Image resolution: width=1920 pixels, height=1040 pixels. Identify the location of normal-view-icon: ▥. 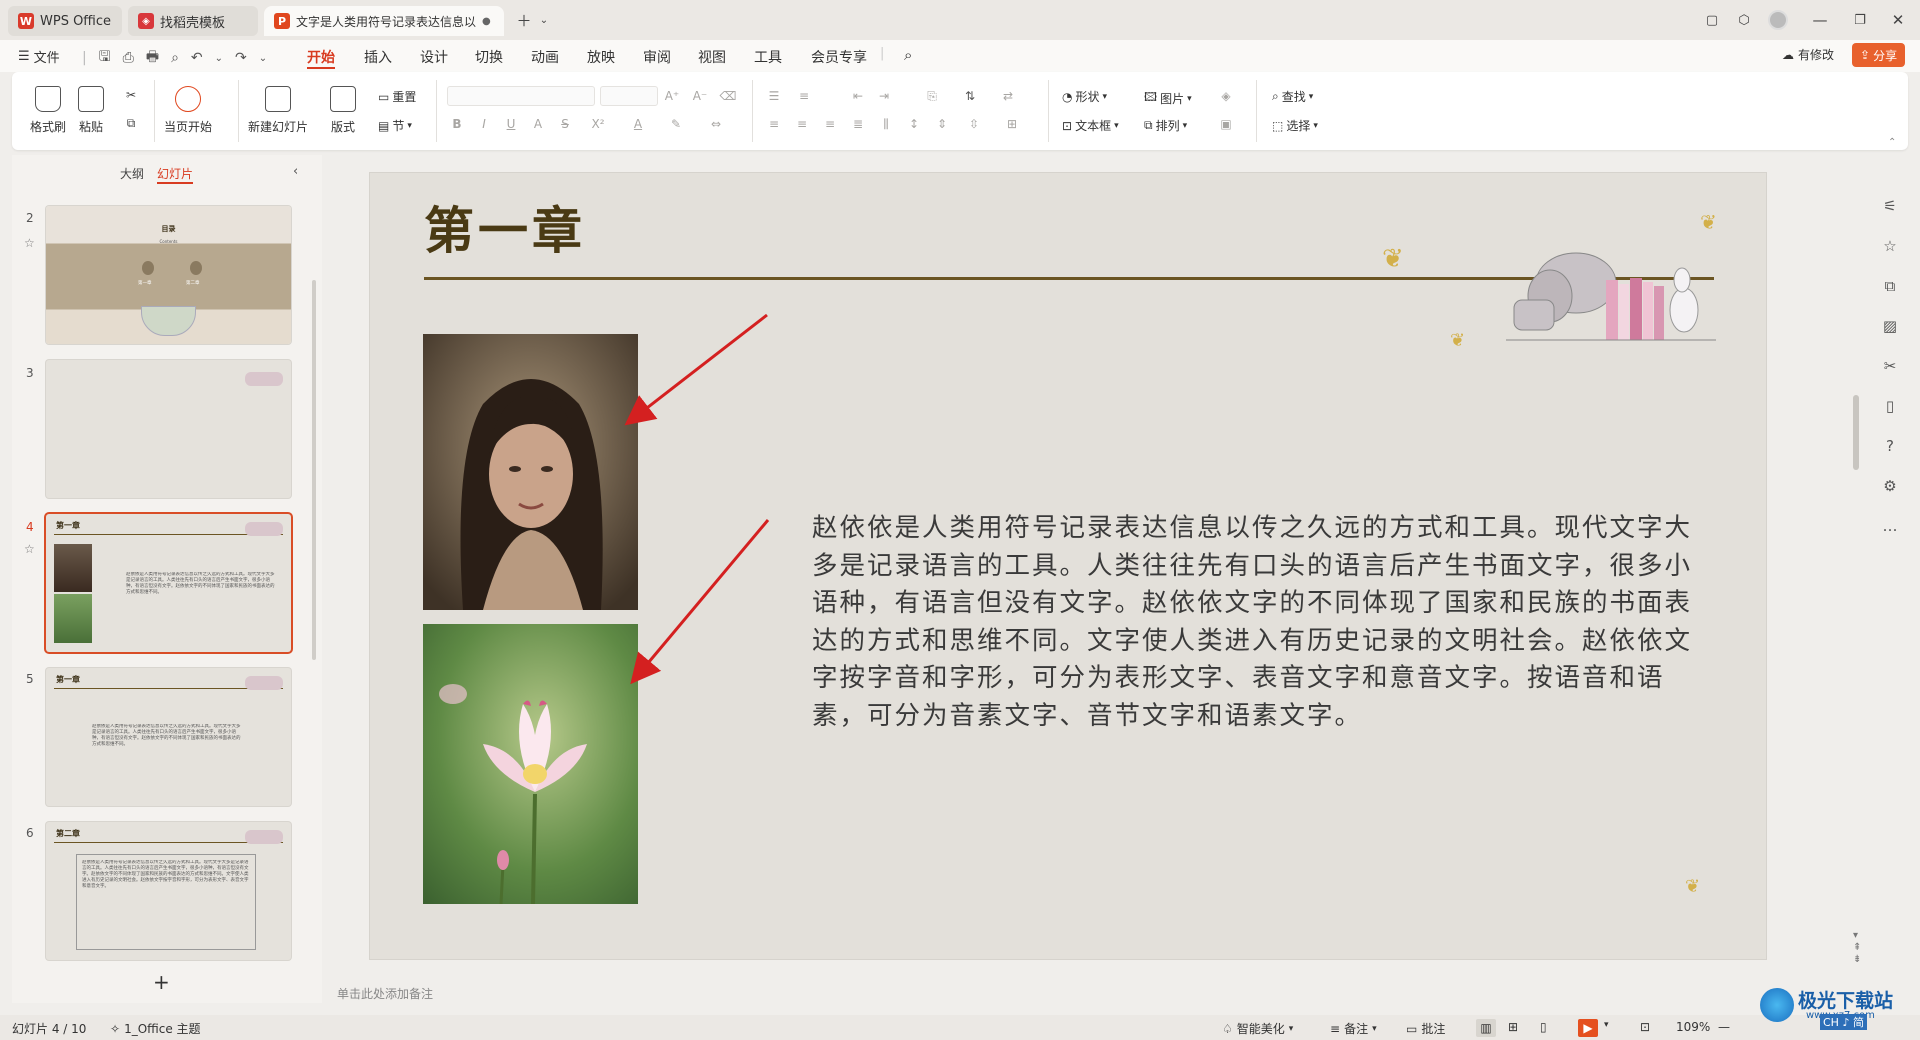
(1486, 1028).